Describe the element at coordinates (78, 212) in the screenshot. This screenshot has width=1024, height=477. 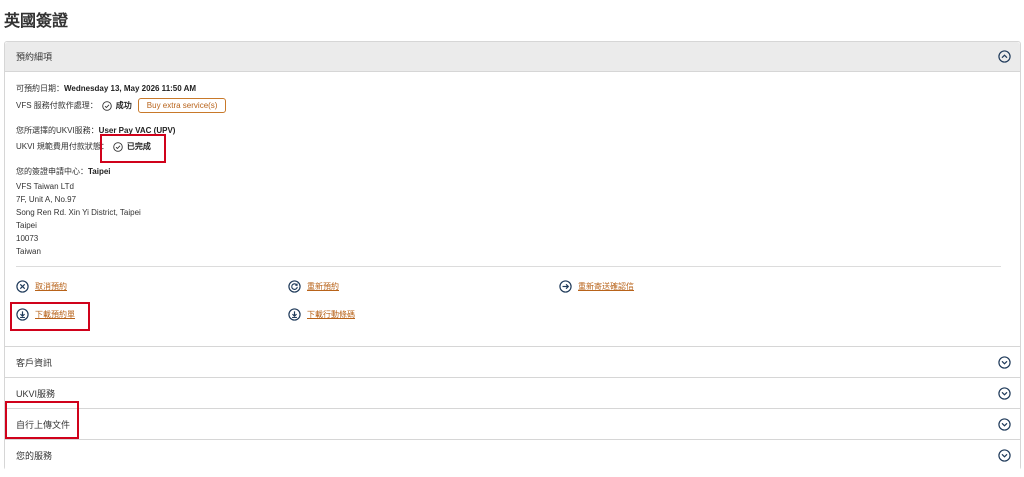
I see `address-line: Song Ren Rd. Xin Yi District, Taipei` at that location.